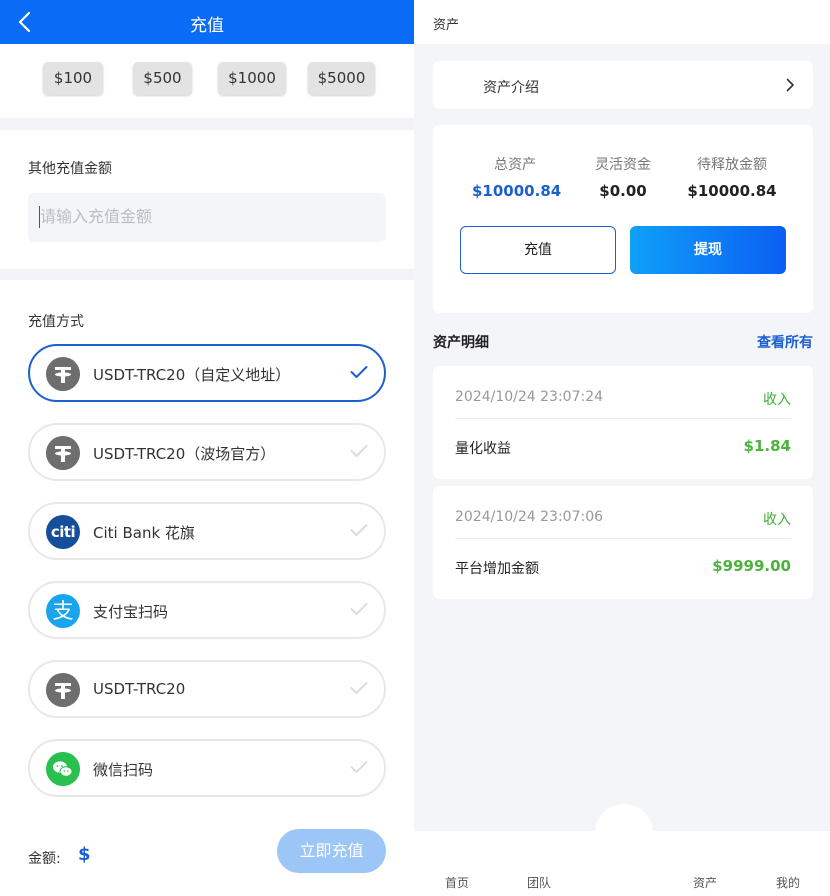 This screenshot has width=830, height=896. Describe the element at coordinates (84, 854) in the screenshot. I see `currency-symbol: $` at that location.